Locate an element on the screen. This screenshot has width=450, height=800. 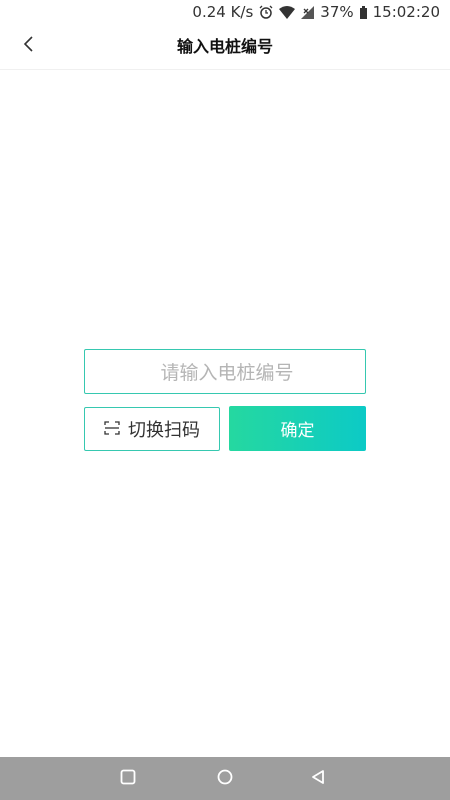
recent-apps-icon is located at coordinates (128, 779).